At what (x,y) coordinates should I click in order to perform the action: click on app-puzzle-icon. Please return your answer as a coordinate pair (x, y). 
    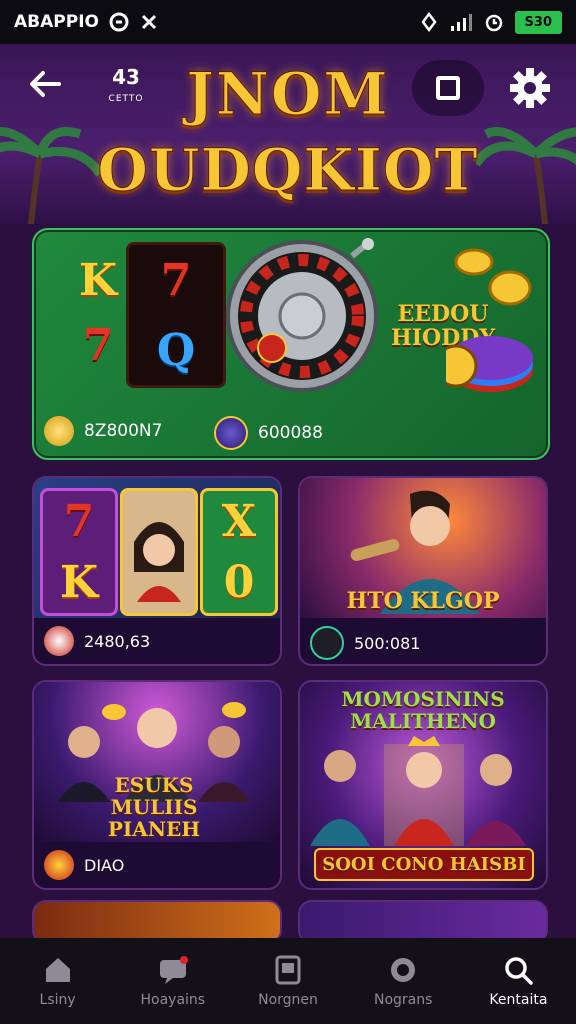
    Looking at the image, I should click on (149, 22).